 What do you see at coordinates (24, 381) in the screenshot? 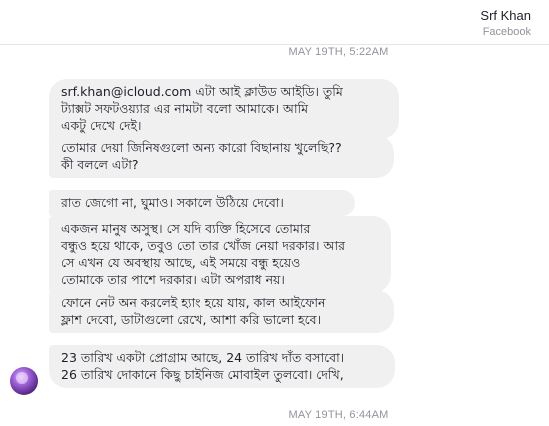
I see `avatar` at bounding box center [24, 381].